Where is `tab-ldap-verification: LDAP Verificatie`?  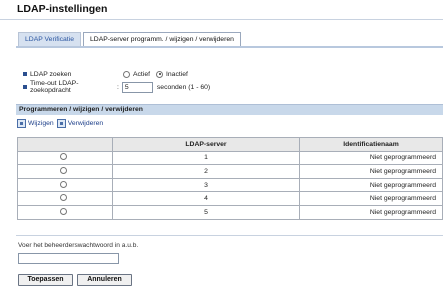
tab-ldap-verification: LDAP Verificatie is located at coordinates (49, 39).